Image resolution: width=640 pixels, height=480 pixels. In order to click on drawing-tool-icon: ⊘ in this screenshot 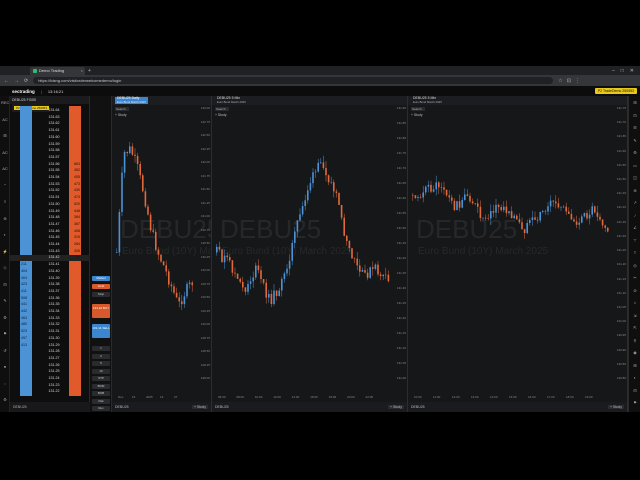, I will do `click(635, 291)`.